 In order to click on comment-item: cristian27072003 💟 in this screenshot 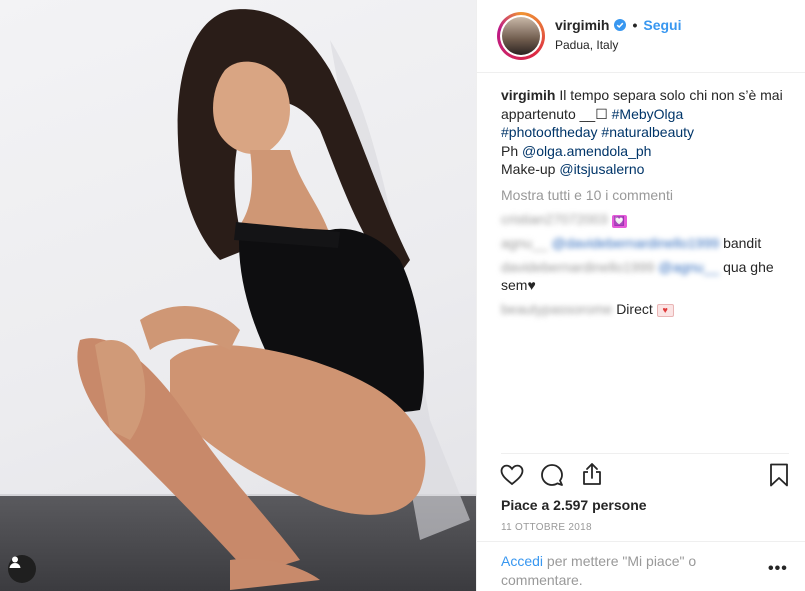, I will do `click(646, 219)`.